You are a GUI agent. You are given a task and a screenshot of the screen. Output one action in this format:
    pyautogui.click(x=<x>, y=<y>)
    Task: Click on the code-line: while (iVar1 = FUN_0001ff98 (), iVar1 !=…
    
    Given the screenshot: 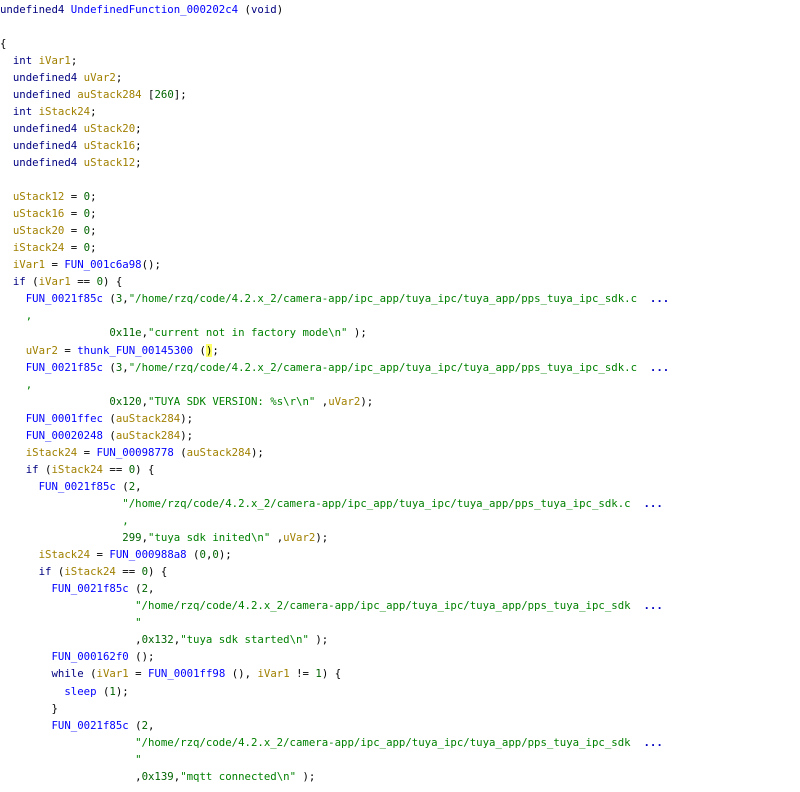 What is the action you would take?
    pyautogui.click(x=170, y=673)
    